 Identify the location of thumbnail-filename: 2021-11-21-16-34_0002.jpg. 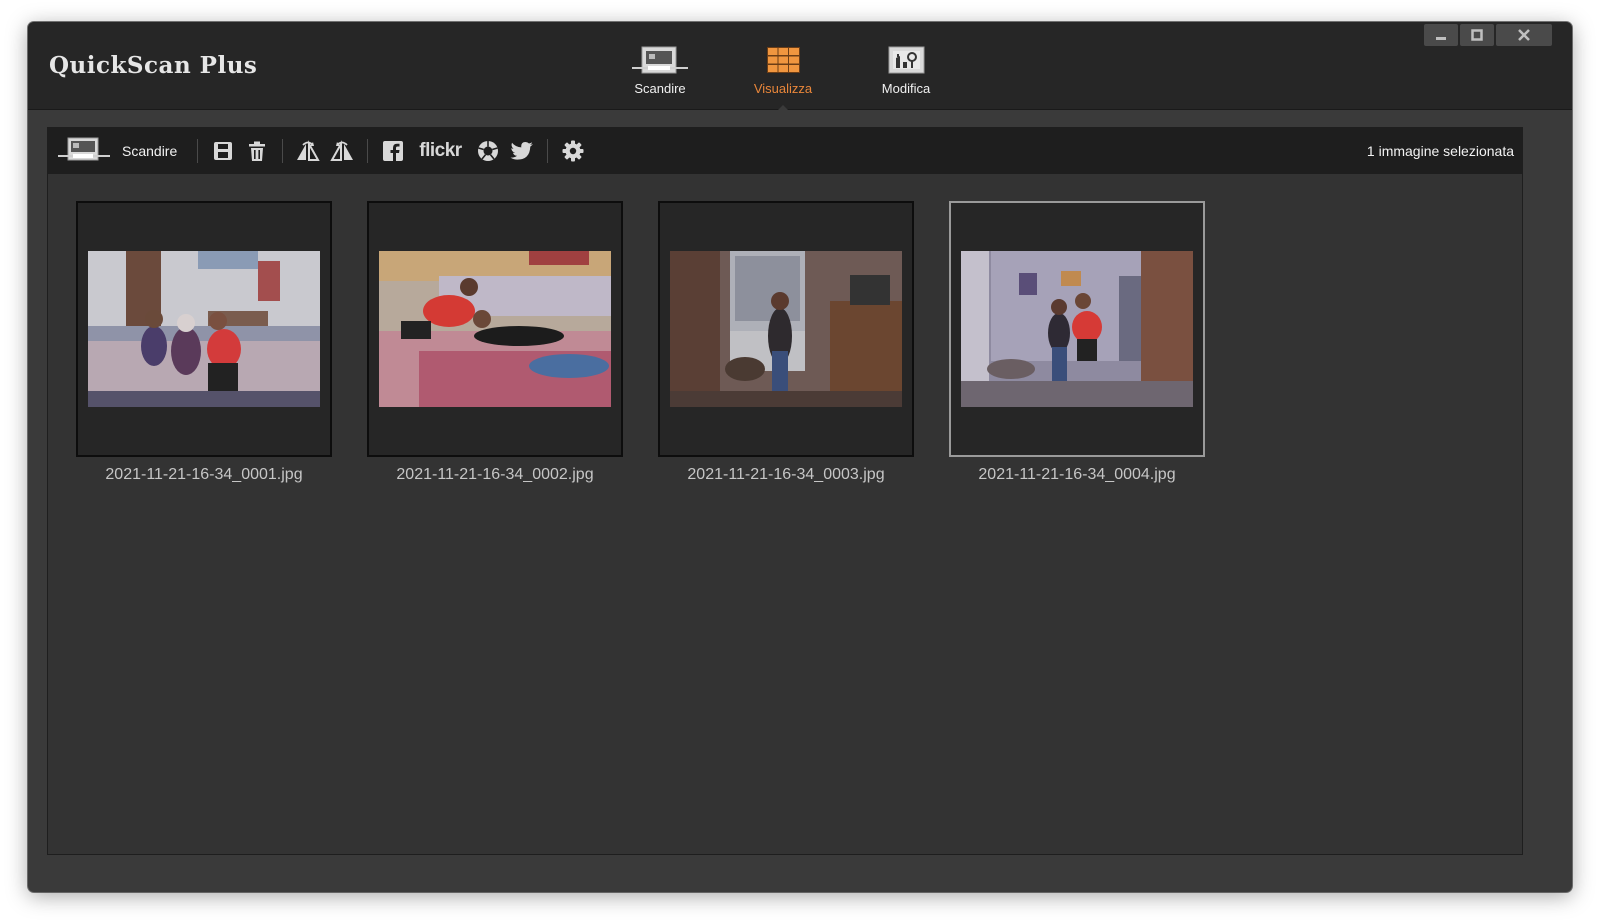
(495, 474).